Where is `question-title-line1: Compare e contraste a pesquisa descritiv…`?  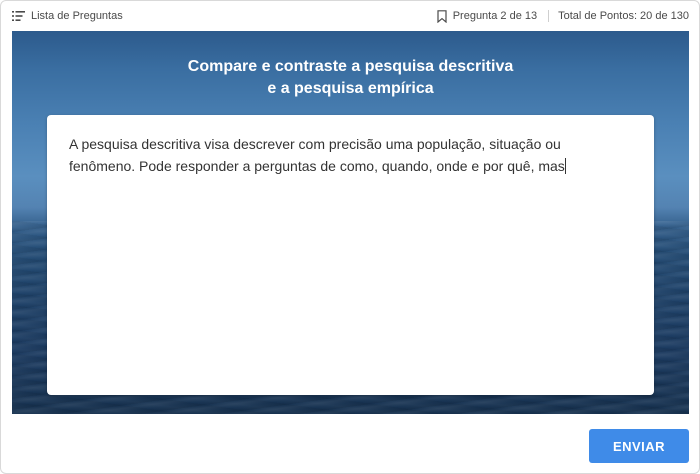
question-title-line1: Compare e contraste a pesquisa descritiv… is located at coordinates (350, 66).